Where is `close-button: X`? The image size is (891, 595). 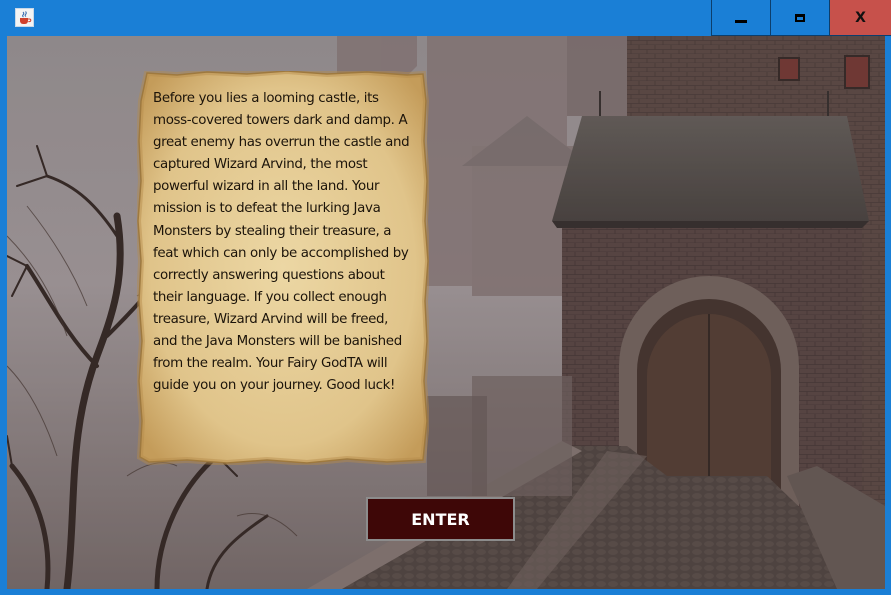 close-button: X is located at coordinates (860, 18).